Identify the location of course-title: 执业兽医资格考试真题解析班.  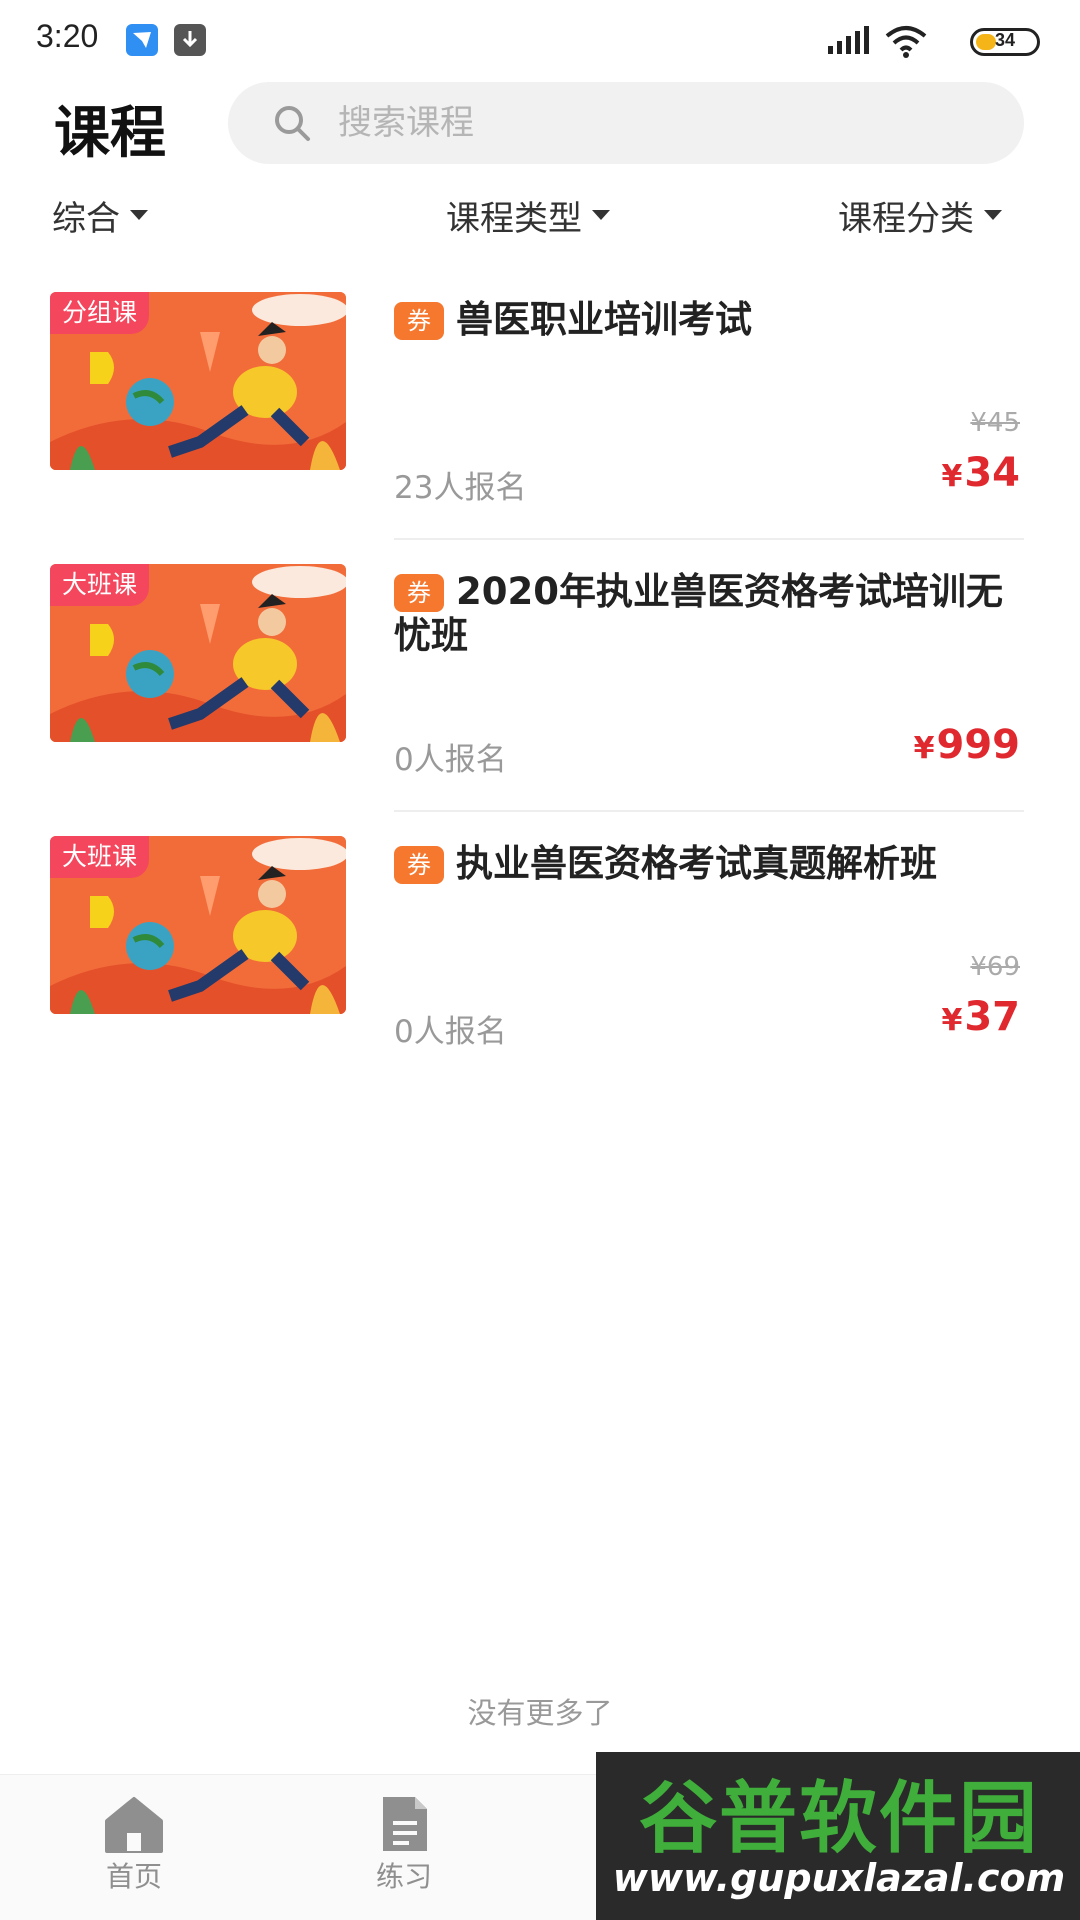
(696, 863).